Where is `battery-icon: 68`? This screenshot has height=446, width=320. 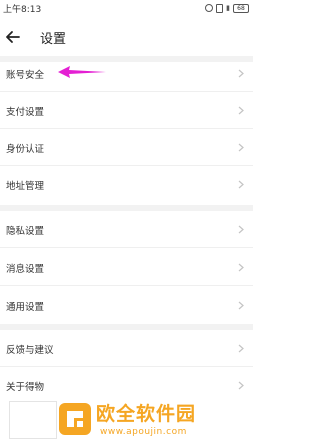 battery-icon: 68 is located at coordinates (241, 8).